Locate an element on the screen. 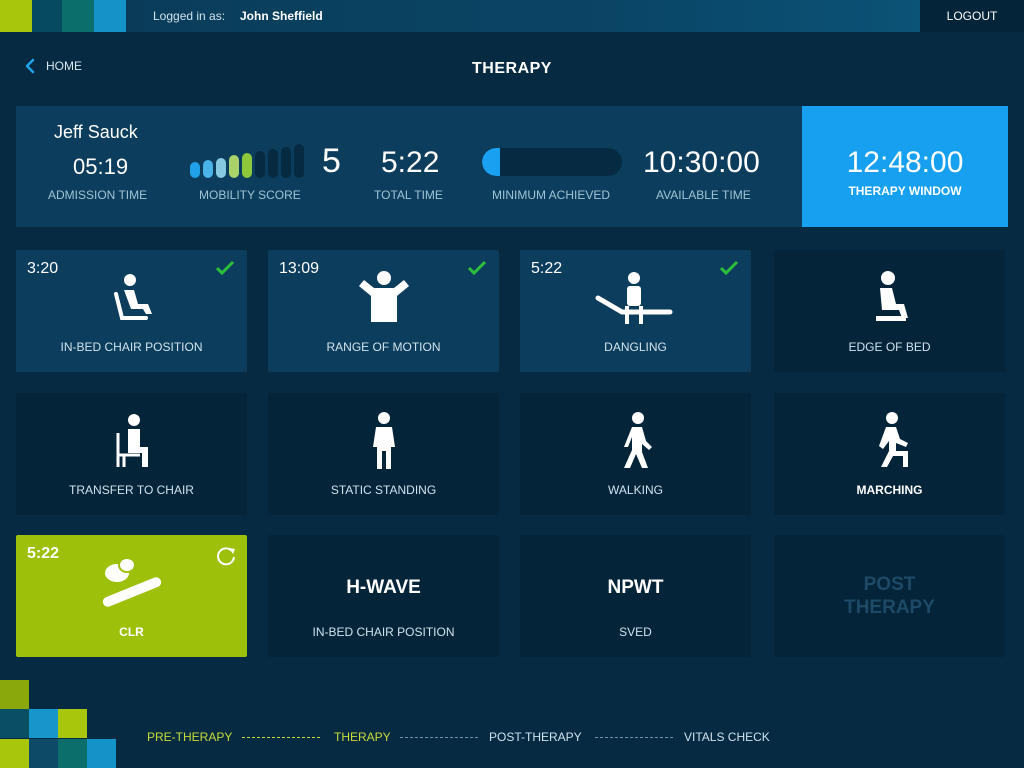 The image size is (1024, 768). minimum-progress-bar is located at coordinates (552, 162).